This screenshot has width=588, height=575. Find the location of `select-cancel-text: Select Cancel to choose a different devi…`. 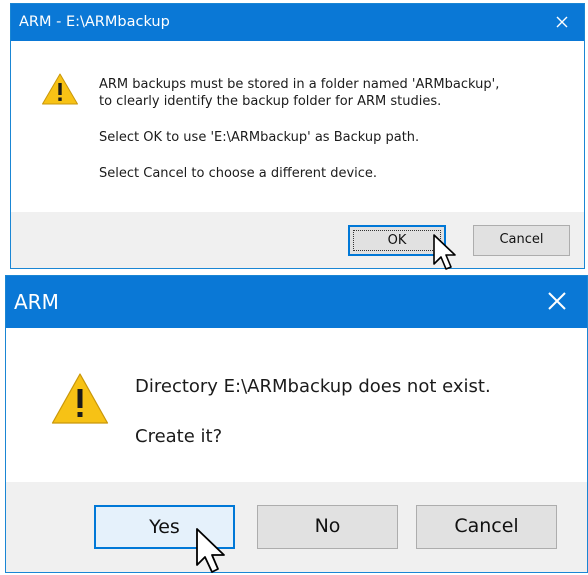

select-cancel-text: Select Cancel to choose a different devi… is located at coordinates (238, 173).